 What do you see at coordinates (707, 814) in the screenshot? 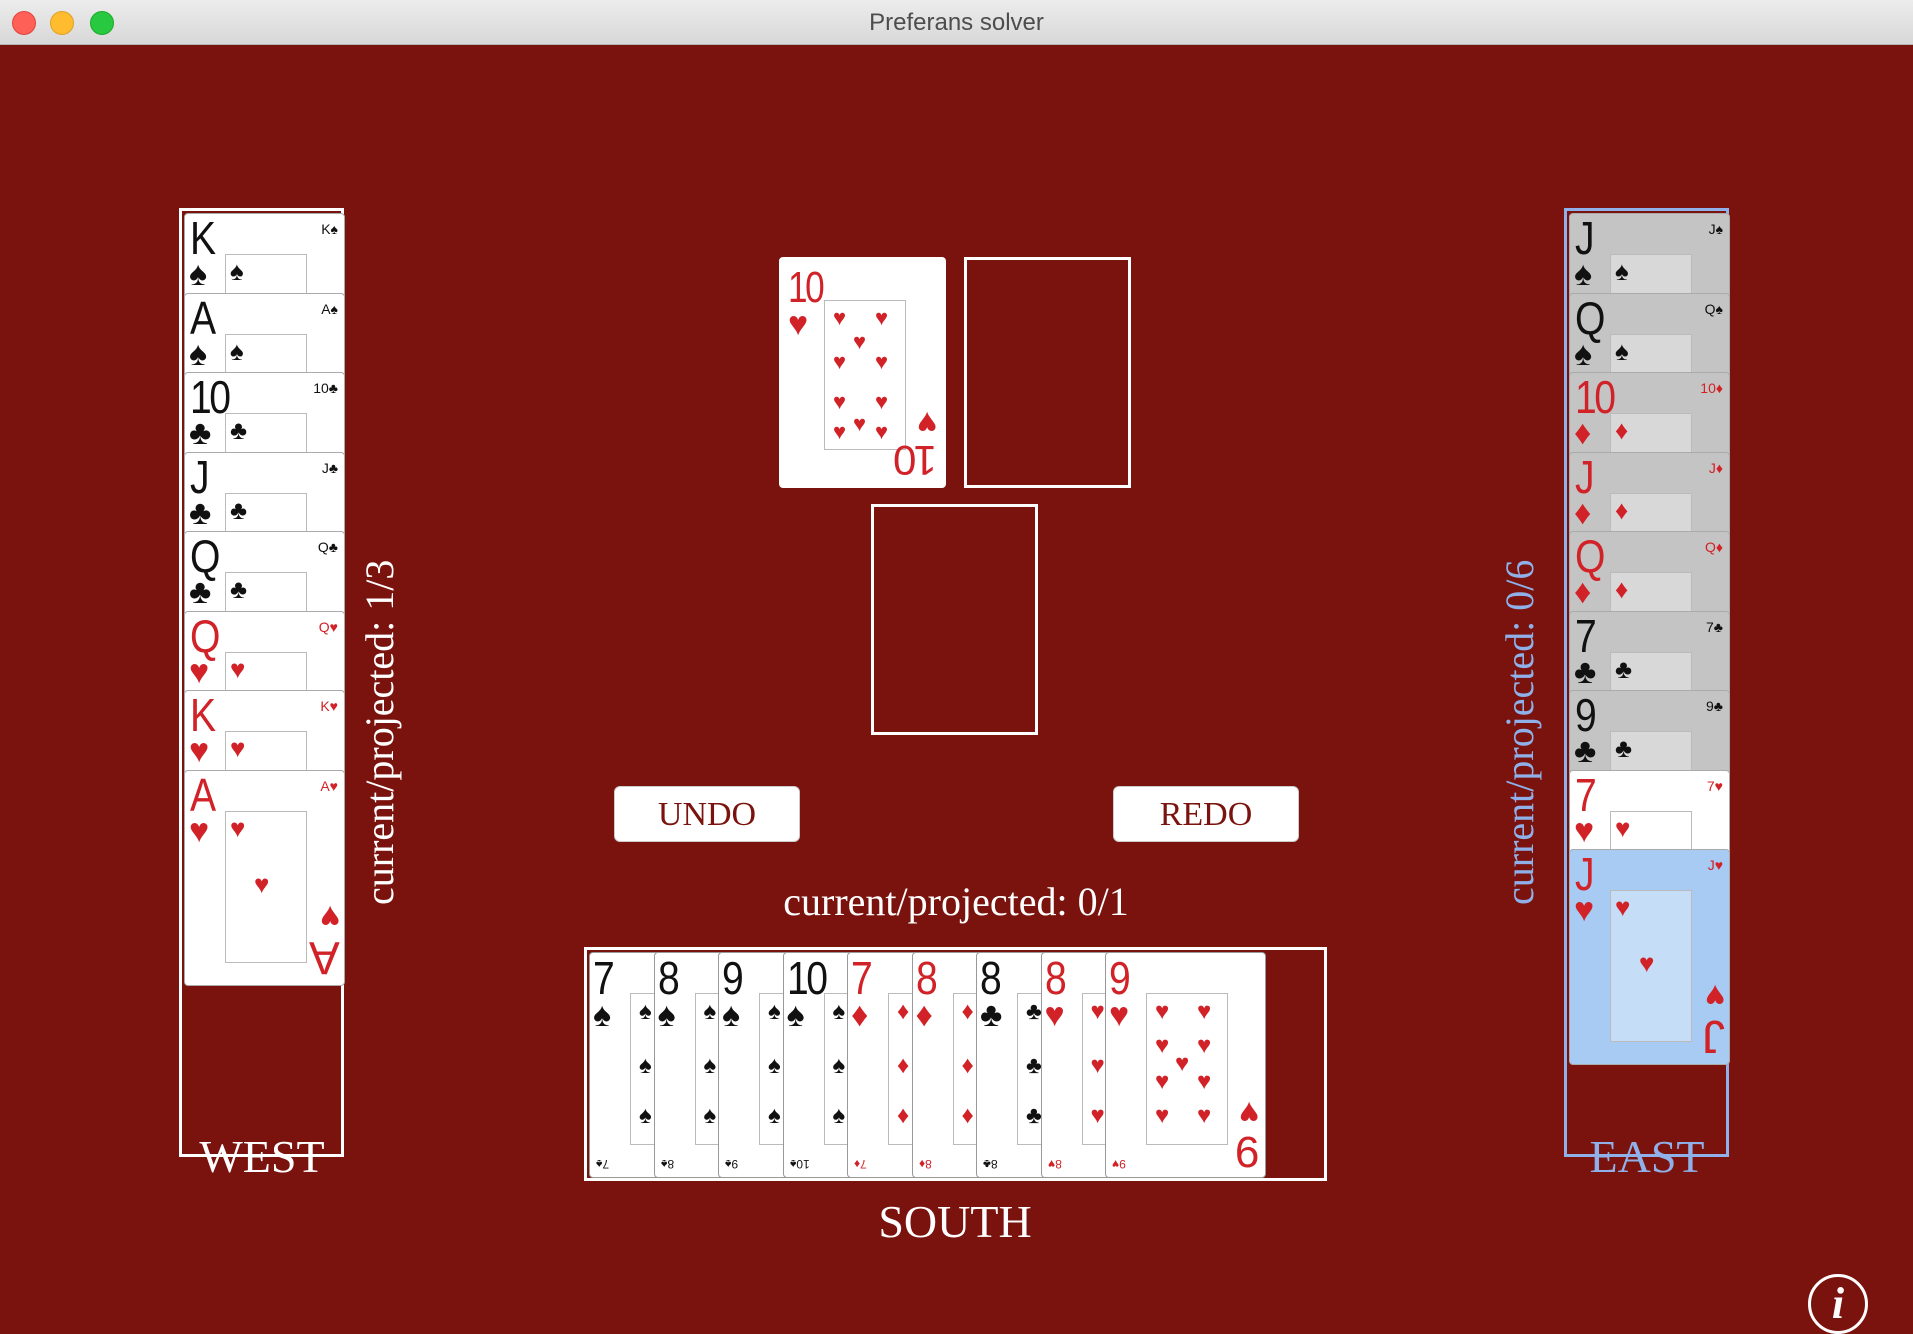
I see `undo-button: UNDO` at bounding box center [707, 814].